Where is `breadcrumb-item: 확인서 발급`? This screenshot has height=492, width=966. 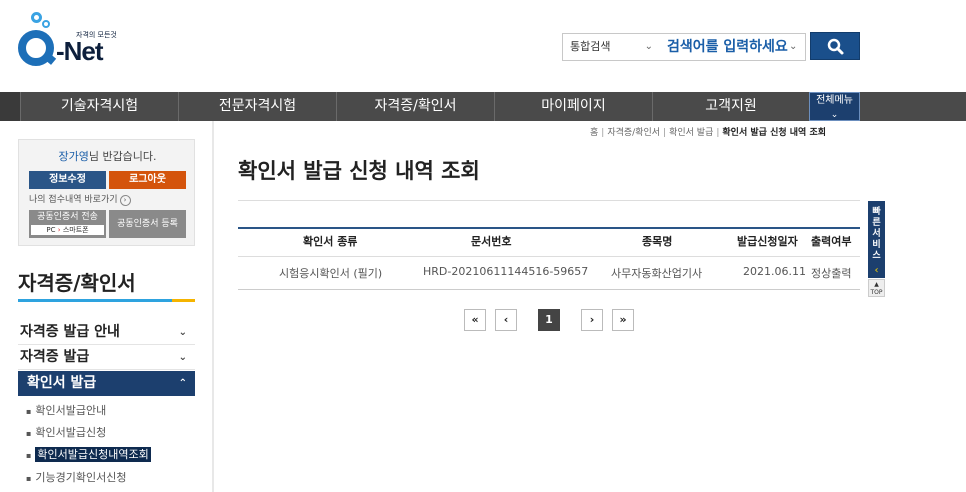 breadcrumb-item: 확인서 발급 is located at coordinates (691, 133).